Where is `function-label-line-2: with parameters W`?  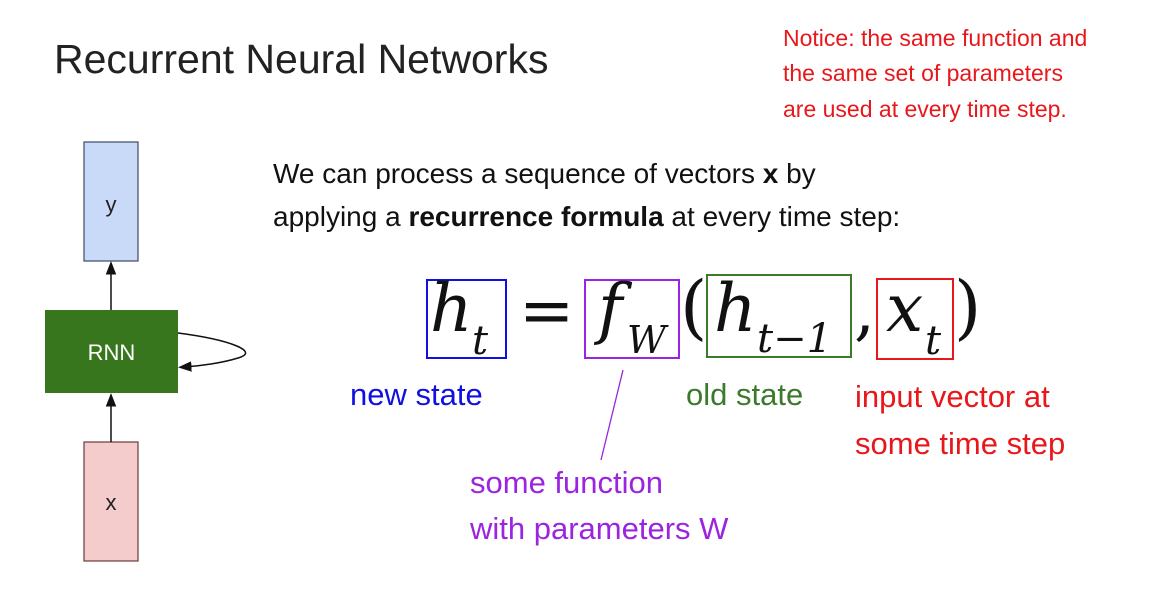
function-label-line-2: with parameters W is located at coordinates (599, 528).